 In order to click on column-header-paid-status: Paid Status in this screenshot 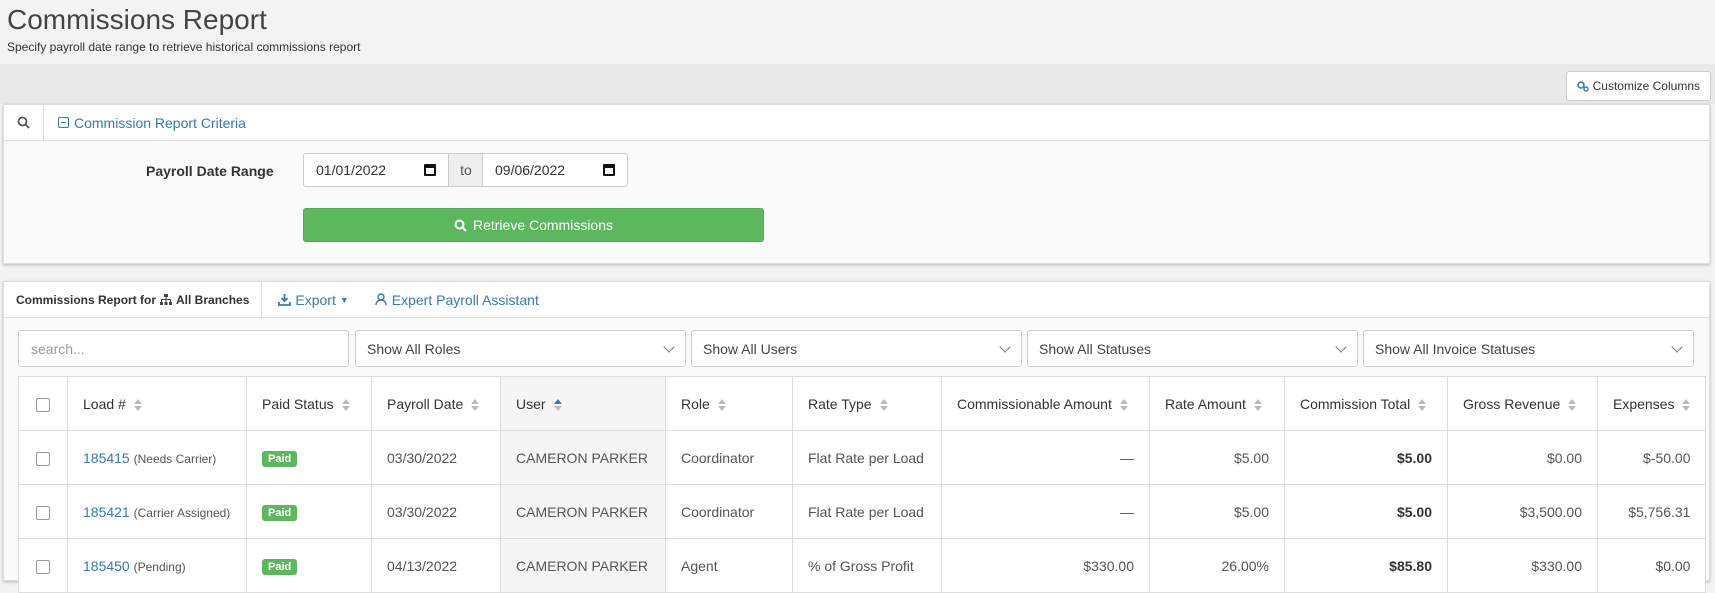, I will do `click(309, 403)`.